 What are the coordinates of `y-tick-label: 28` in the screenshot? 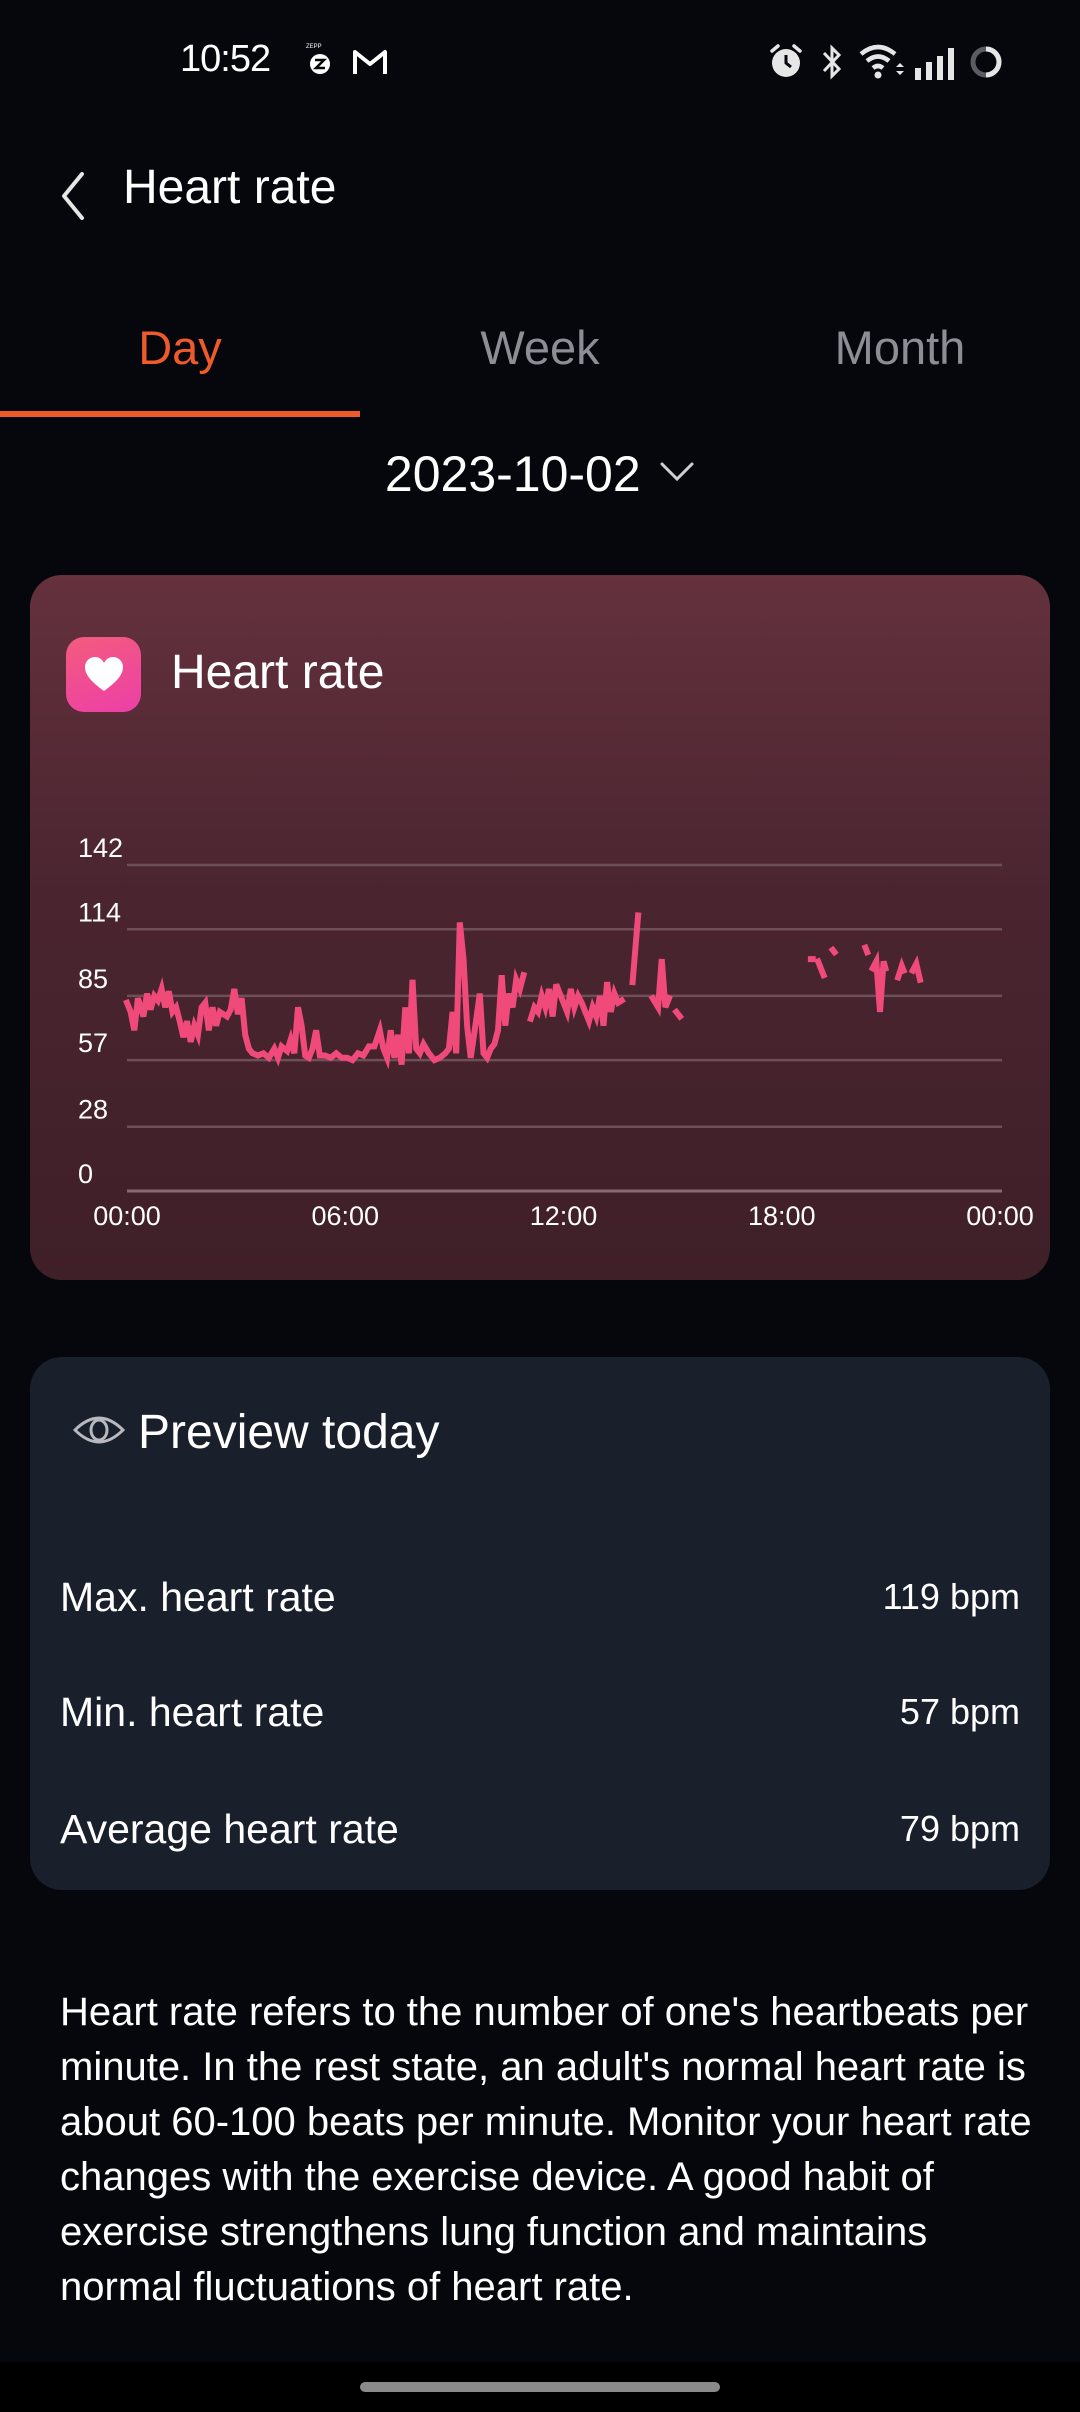 It's located at (93, 1110).